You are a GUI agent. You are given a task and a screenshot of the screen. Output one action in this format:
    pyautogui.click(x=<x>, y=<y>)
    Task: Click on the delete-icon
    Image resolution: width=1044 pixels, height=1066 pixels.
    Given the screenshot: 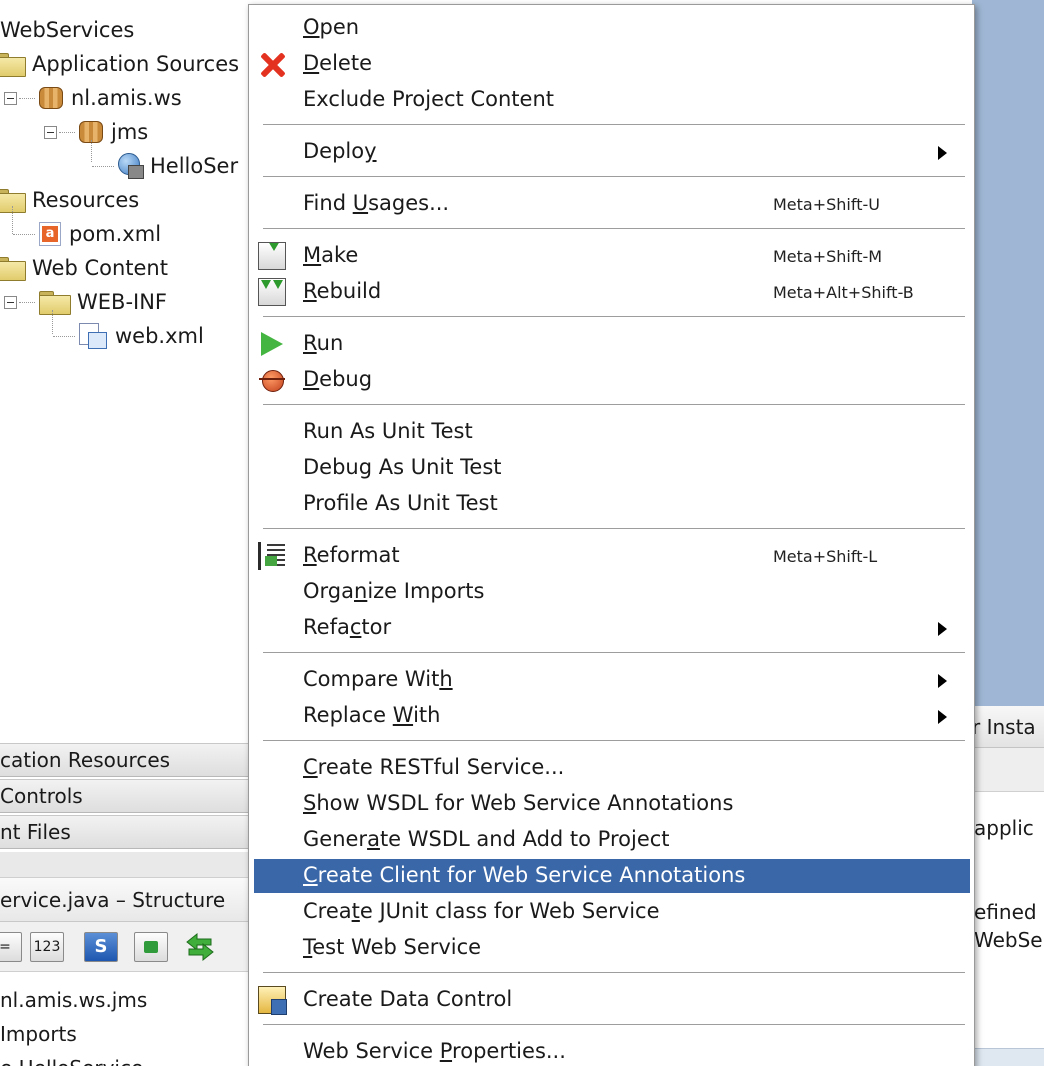 What is the action you would take?
    pyautogui.click(x=272, y=64)
    